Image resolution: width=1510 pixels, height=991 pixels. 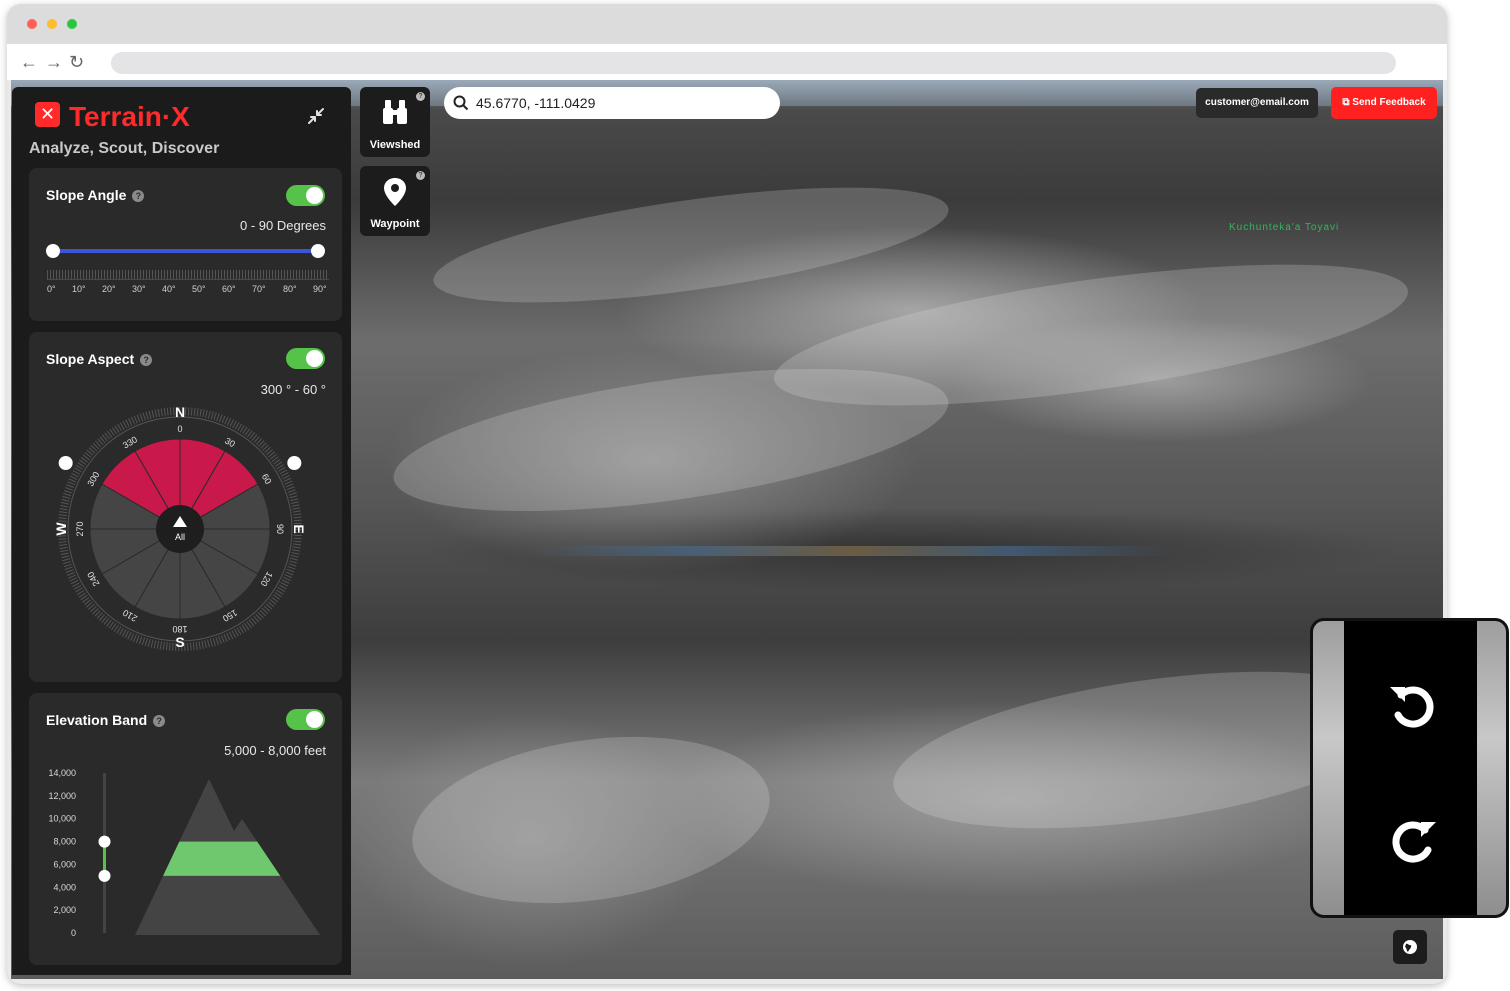 I want to click on search-input, so click(x=621, y=103).